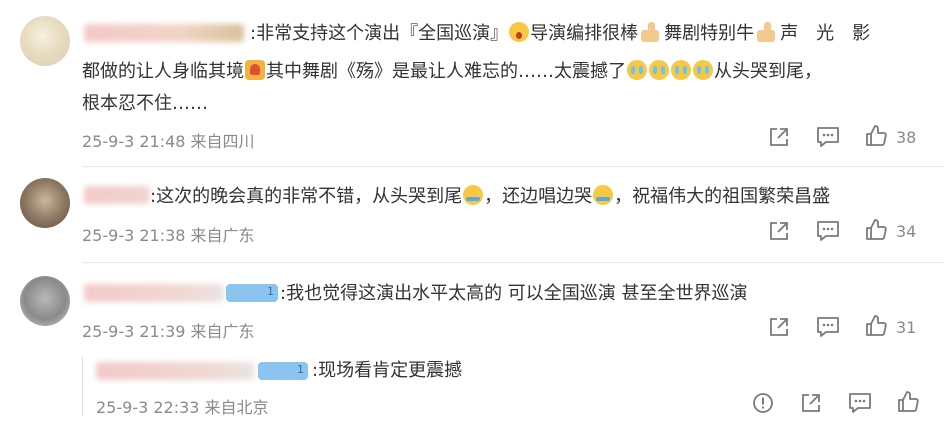 Image resolution: width=944 pixels, height=436 pixels. What do you see at coordinates (763, 403) in the screenshot?
I see `report-icon` at bounding box center [763, 403].